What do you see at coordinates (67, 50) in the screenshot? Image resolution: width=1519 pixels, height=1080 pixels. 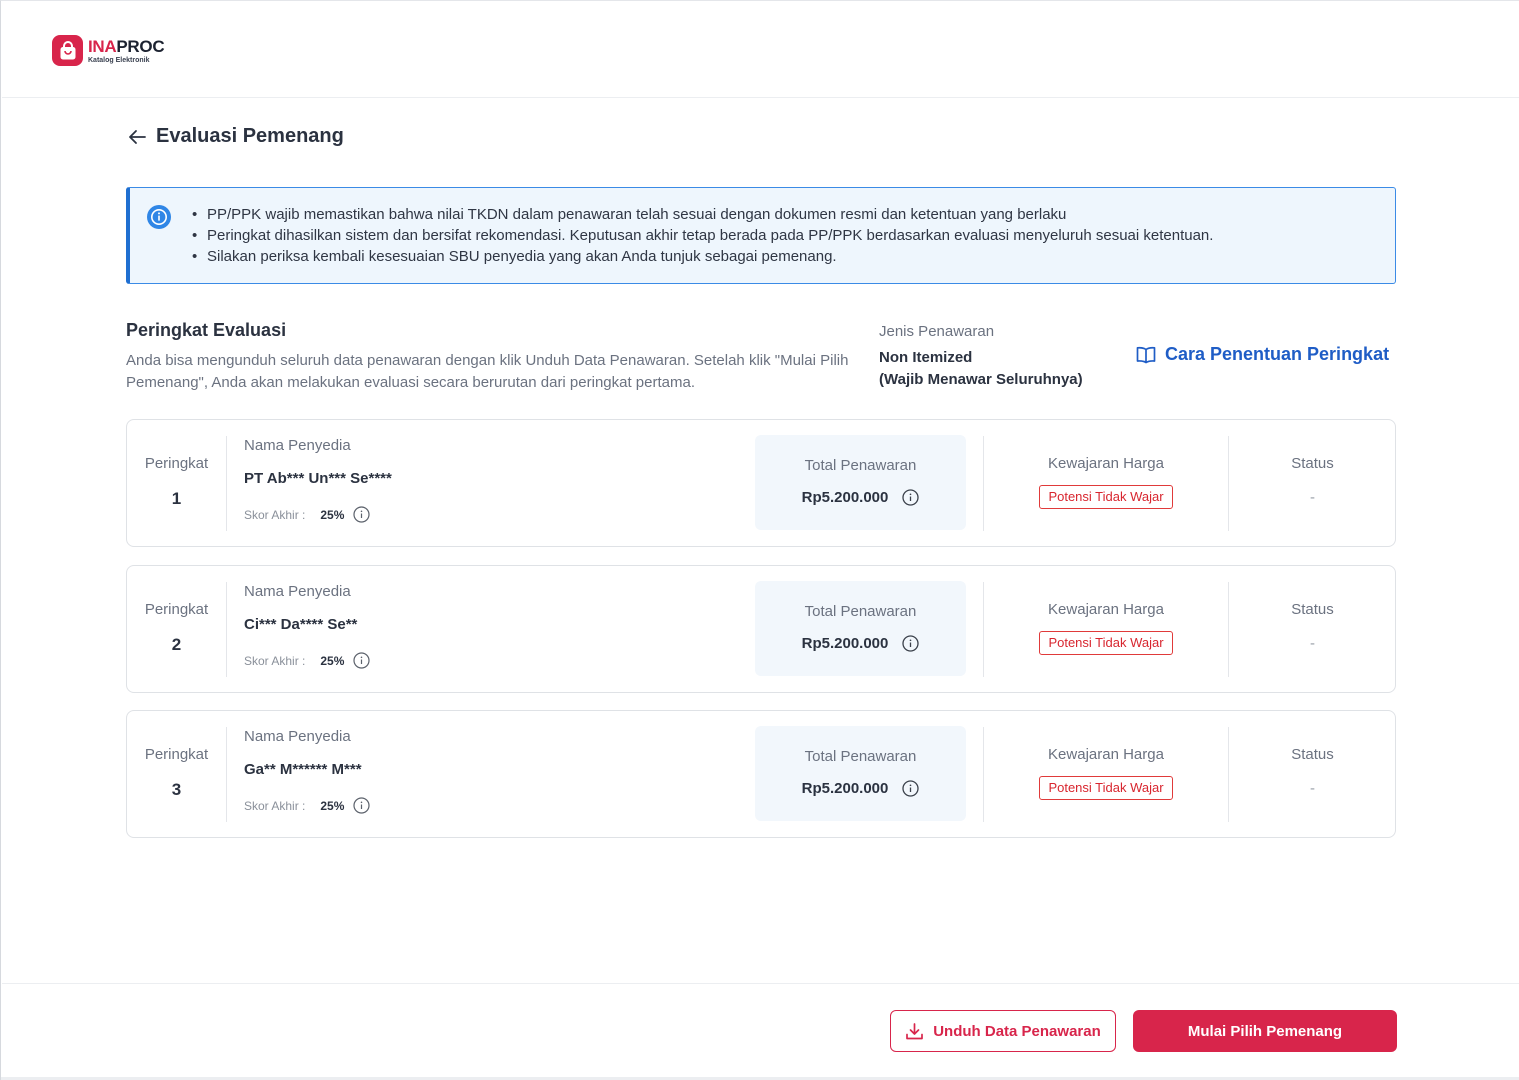 I see `shopping-bag-icon` at bounding box center [67, 50].